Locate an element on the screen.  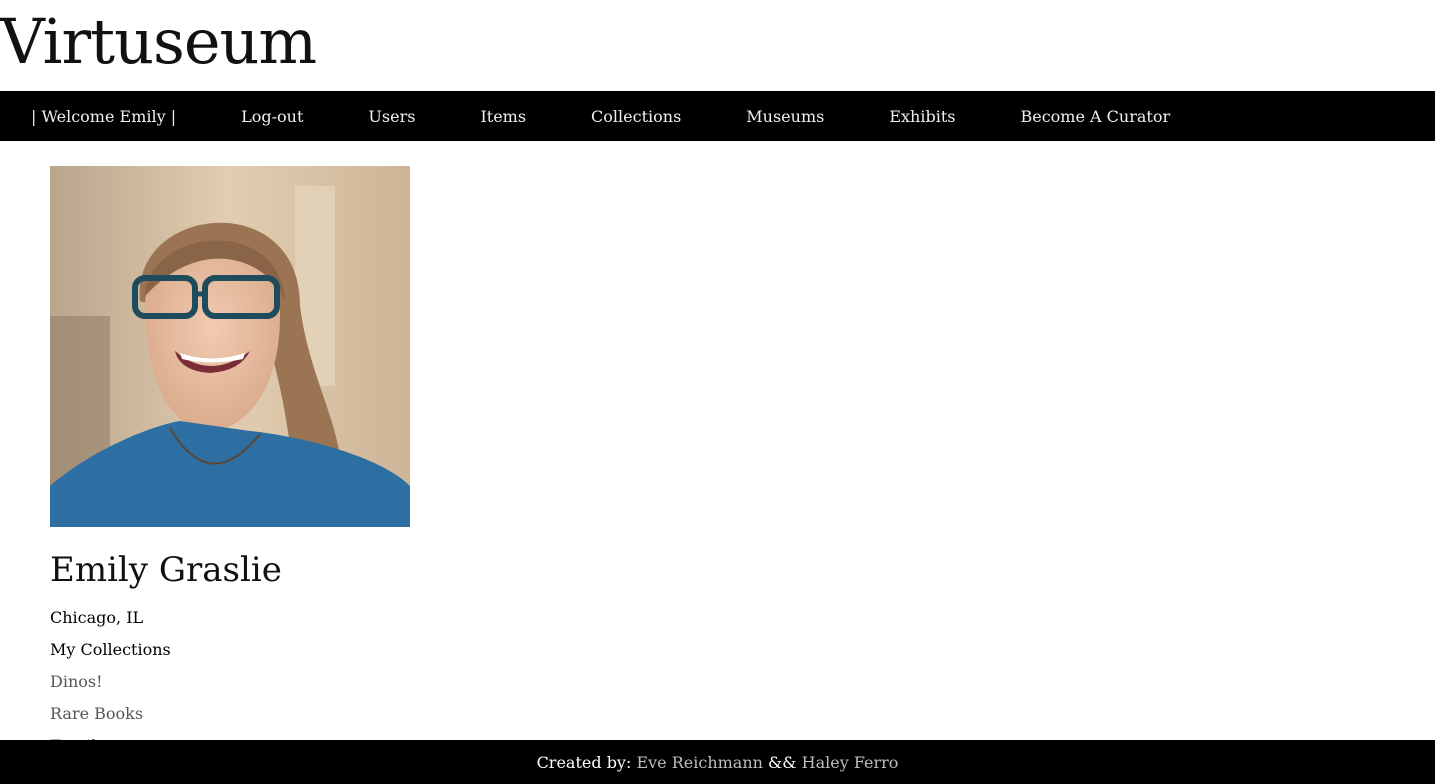
nav-museums: Museums is located at coordinates (785, 116).